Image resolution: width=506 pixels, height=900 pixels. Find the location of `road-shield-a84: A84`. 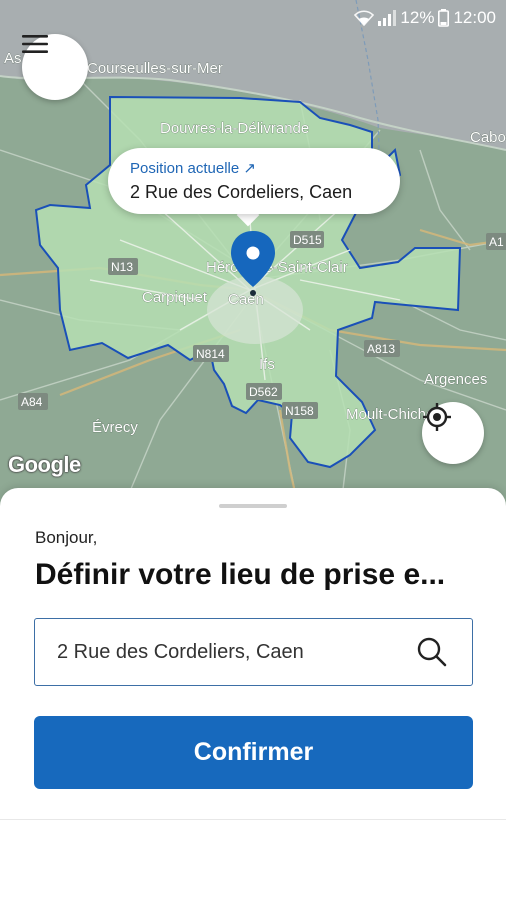

road-shield-a84: A84 is located at coordinates (33, 401).